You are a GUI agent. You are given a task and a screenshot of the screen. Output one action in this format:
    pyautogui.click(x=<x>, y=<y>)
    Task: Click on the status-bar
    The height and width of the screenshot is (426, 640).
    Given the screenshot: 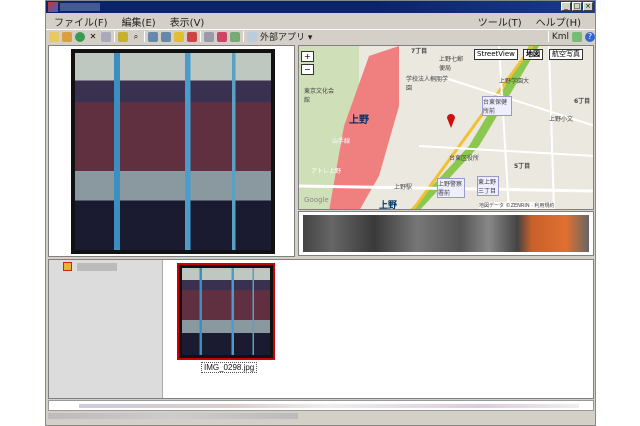 What is the action you would take?
    pyautogui.click(x=173, y=416)
    